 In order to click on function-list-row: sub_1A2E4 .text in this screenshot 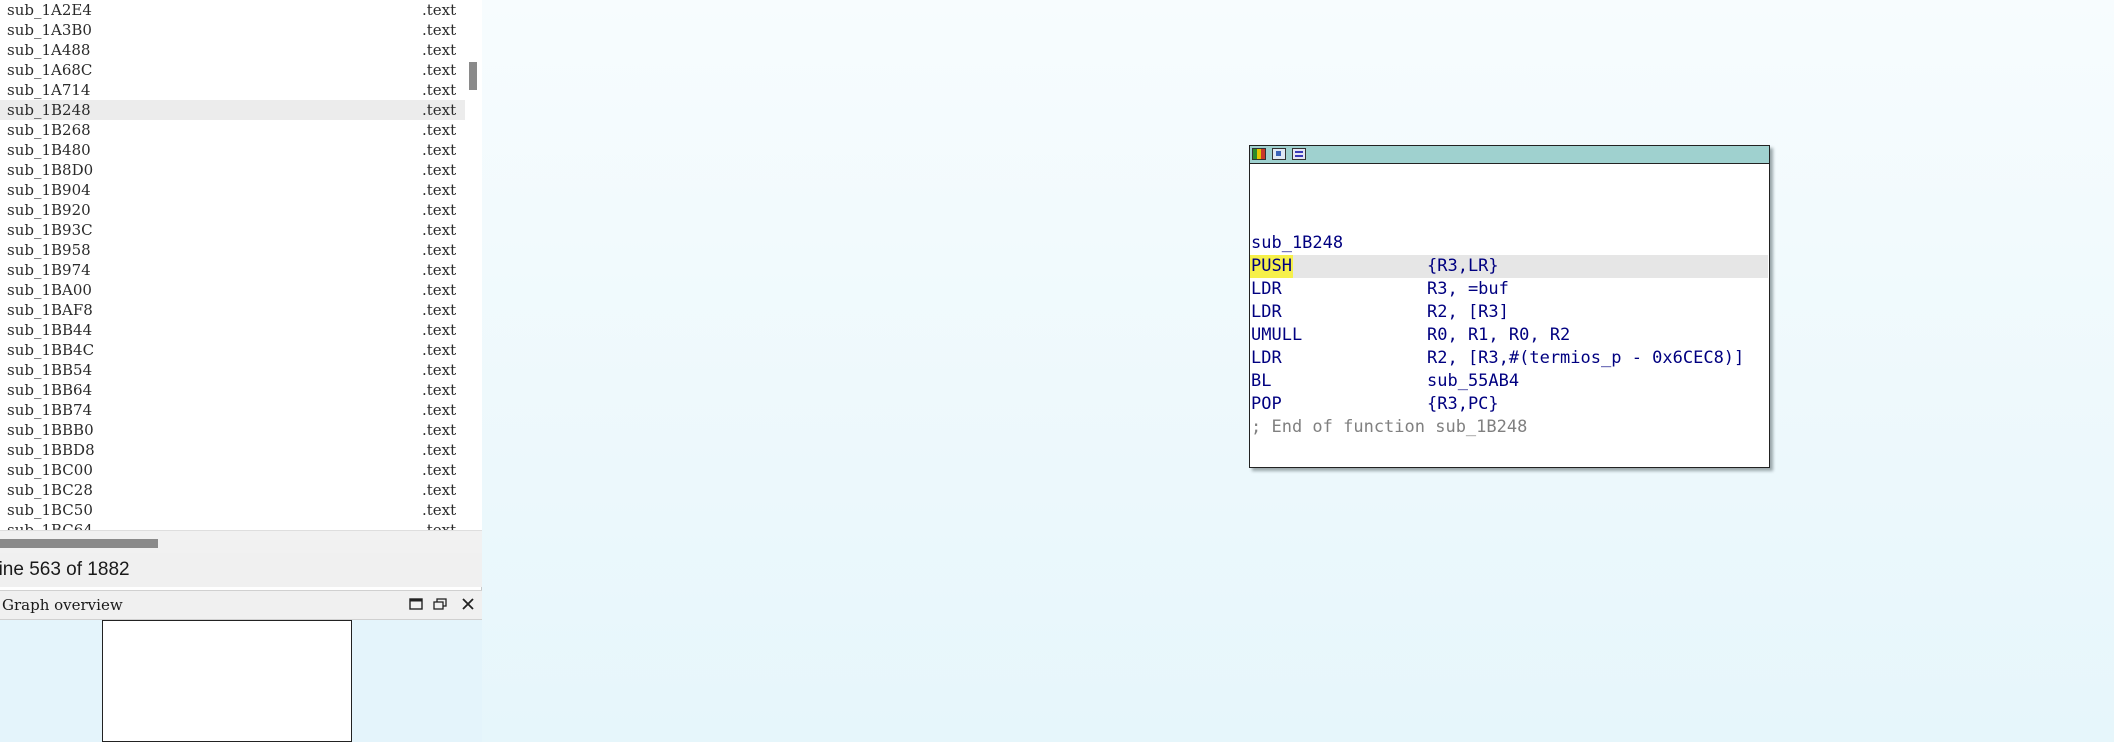, I will do `click(232, 10)`.